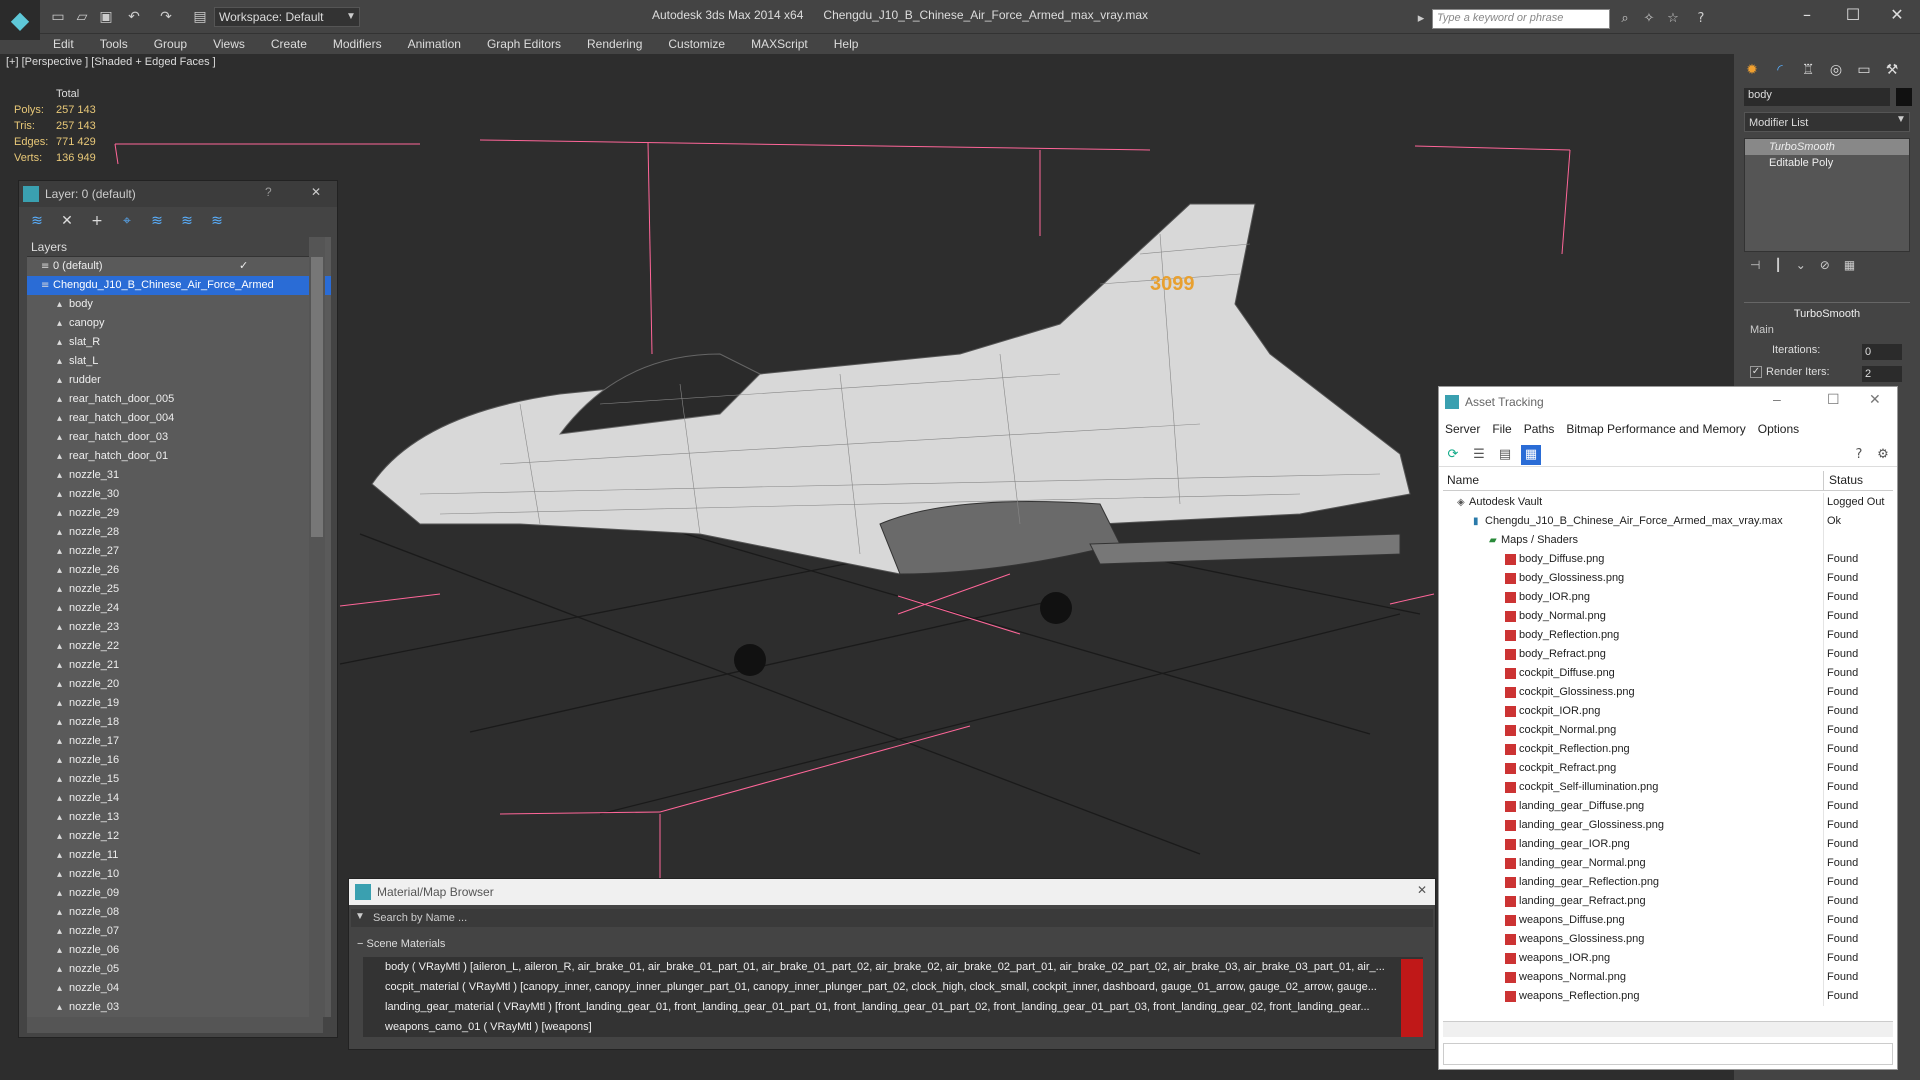 This screenshot has height=1080, width=1920. What do you see at coordinates (1825, 268) in the screenshot?
I see `remove-modifier-icon: ⊘` at bounding box center [1825, 268].